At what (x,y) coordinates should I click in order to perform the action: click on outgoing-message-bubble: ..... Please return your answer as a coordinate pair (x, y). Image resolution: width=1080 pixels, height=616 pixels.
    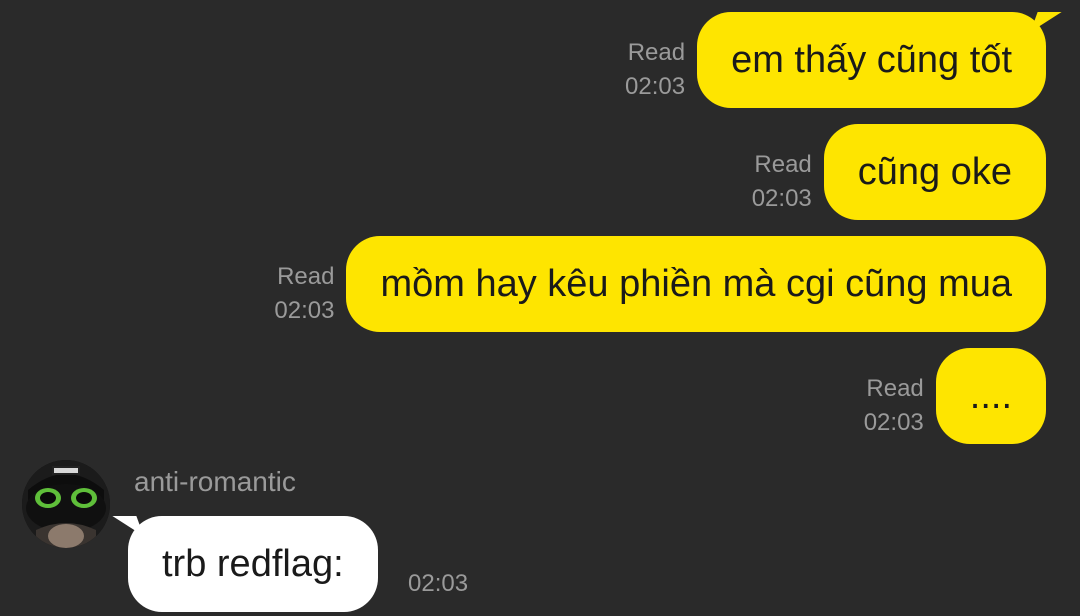
    Looking at the image, I should click on (990, 396).